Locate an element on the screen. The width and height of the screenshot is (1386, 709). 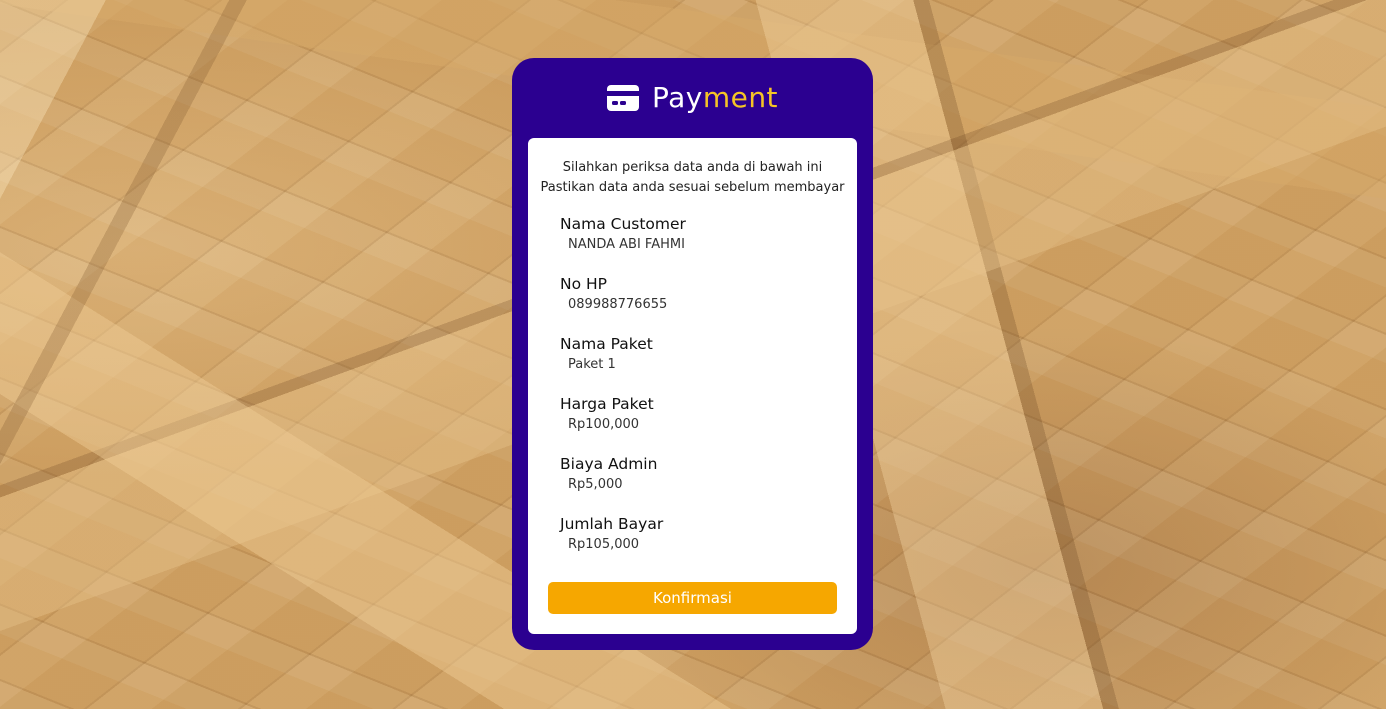
field-admin-fee: Biaya Admin Rp5,000 is located at coordinates (708, 476).